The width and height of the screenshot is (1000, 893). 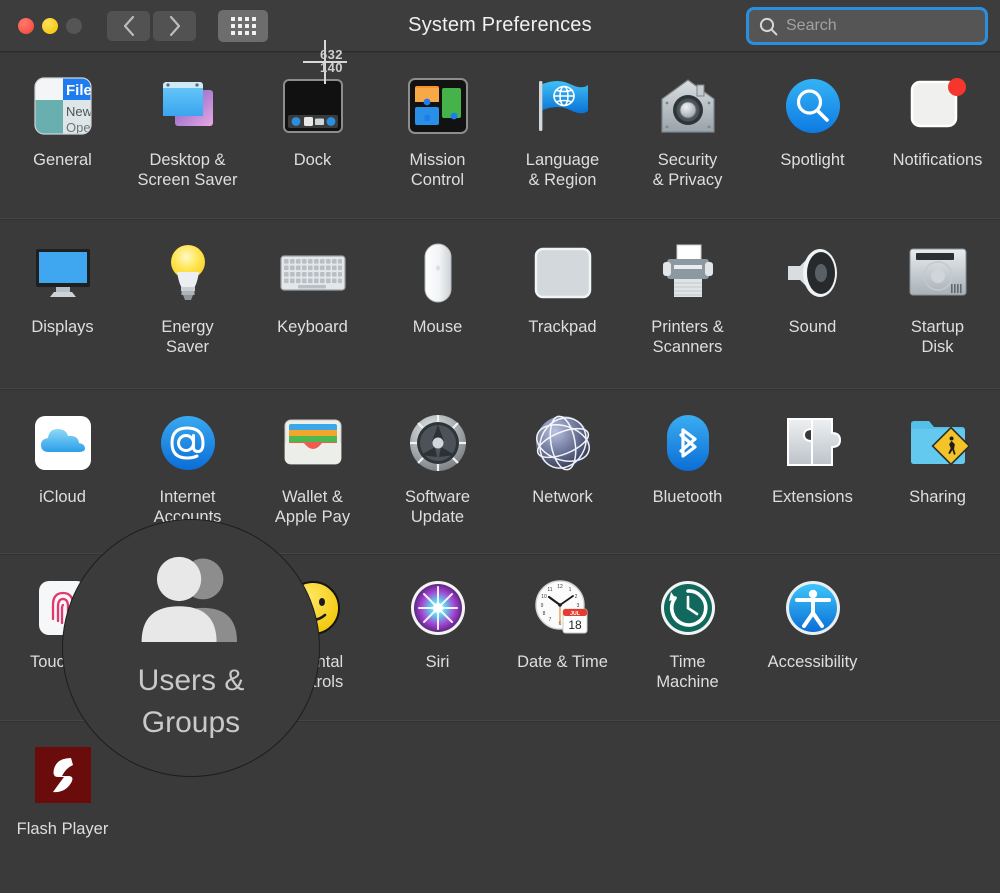 What do you see at coordinates (813, 106) in the screenshot?
I see `spotlight-icon` at bounding box center [813, 106].